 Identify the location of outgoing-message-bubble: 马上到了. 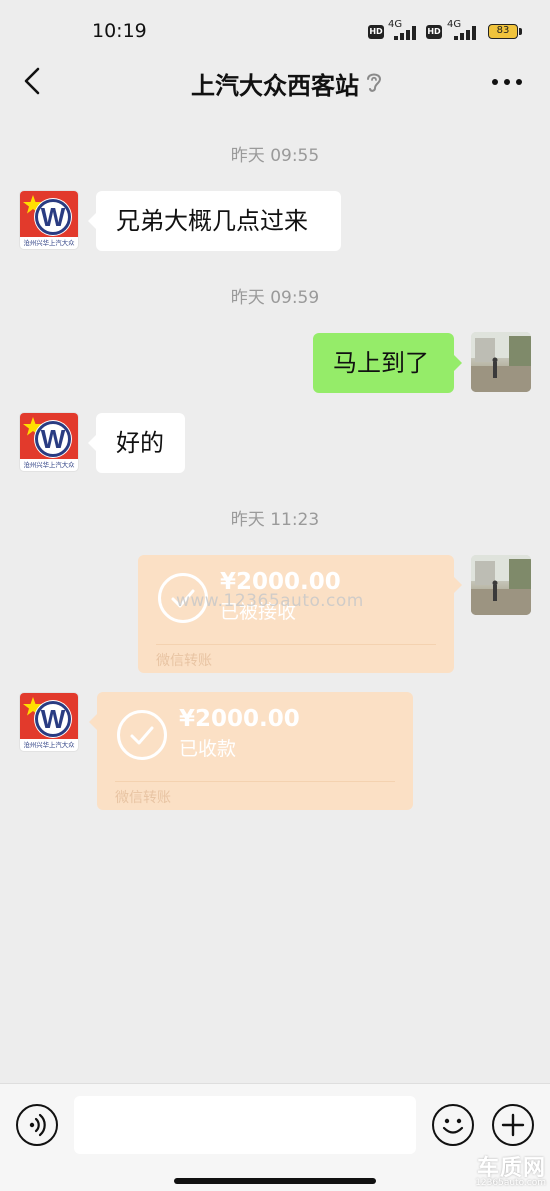
(387, 363).